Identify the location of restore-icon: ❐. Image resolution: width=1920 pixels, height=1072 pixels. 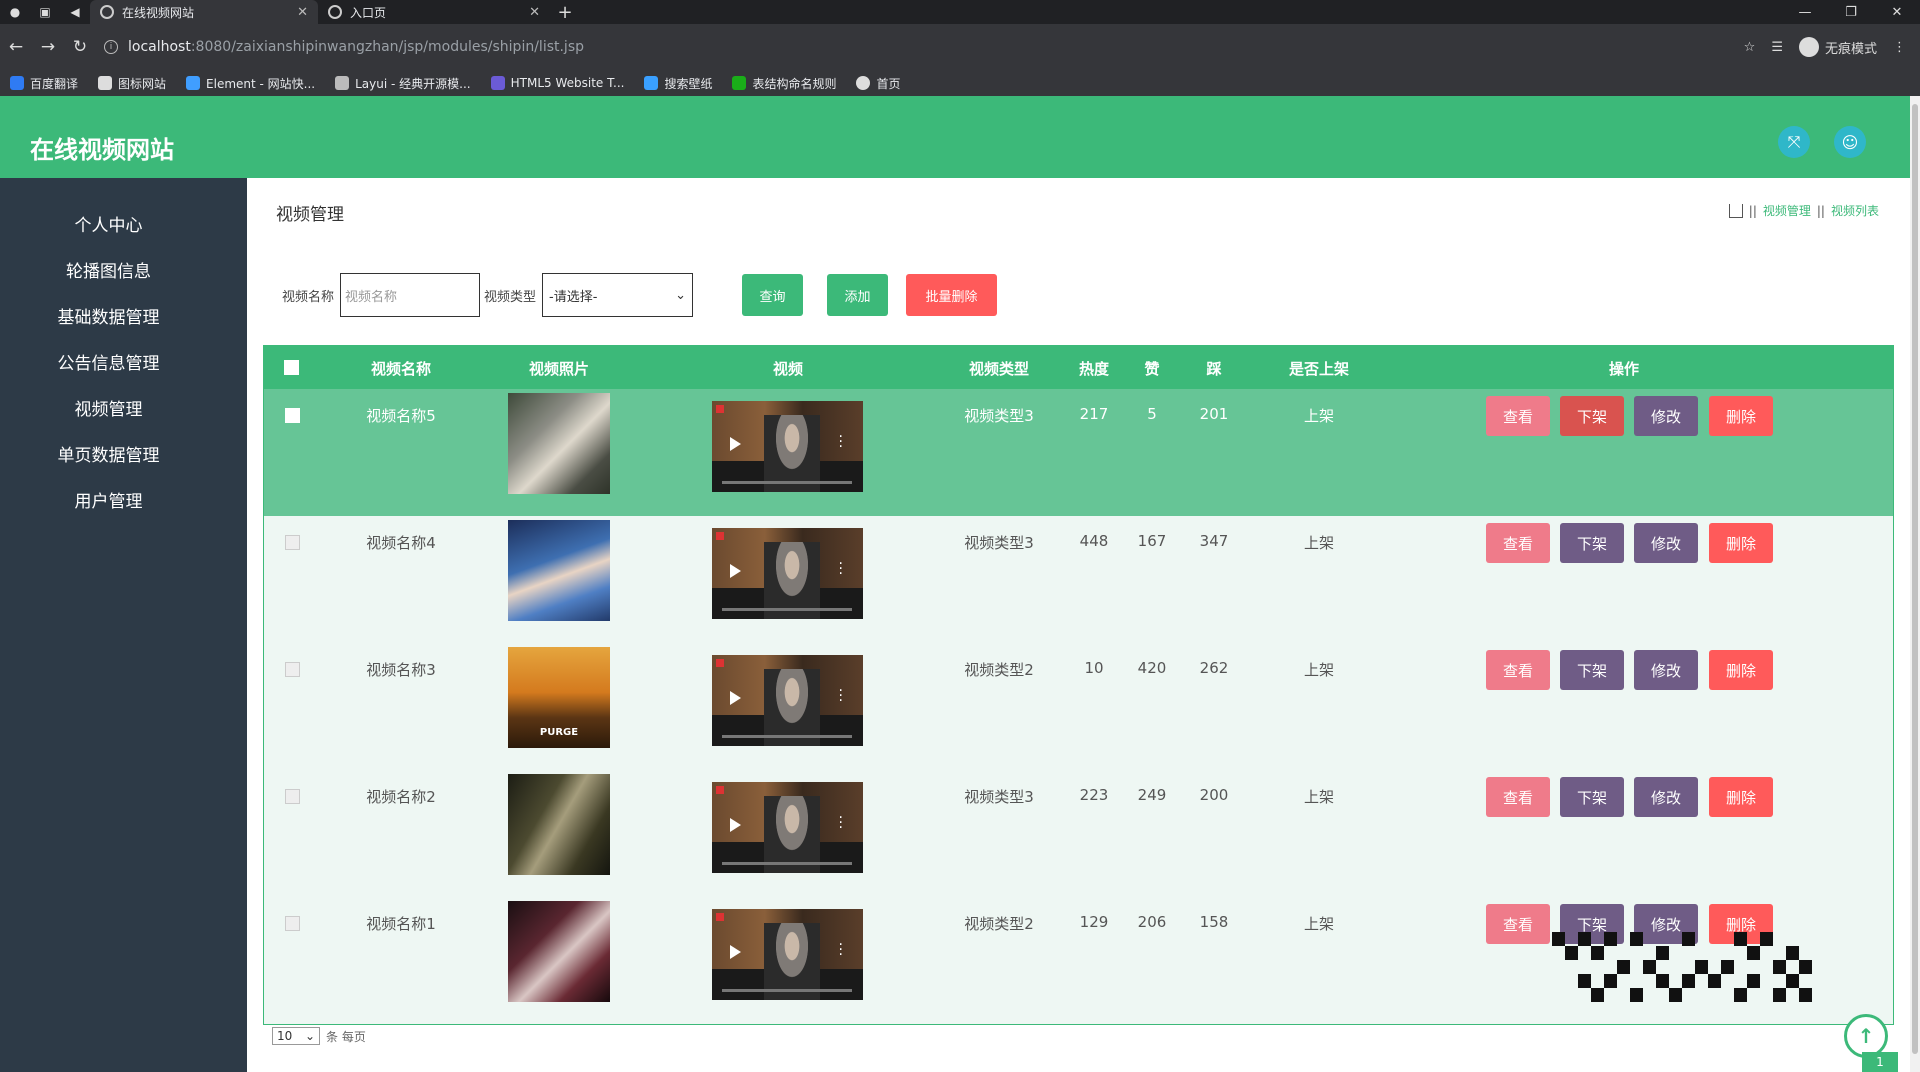
(1851, 12).